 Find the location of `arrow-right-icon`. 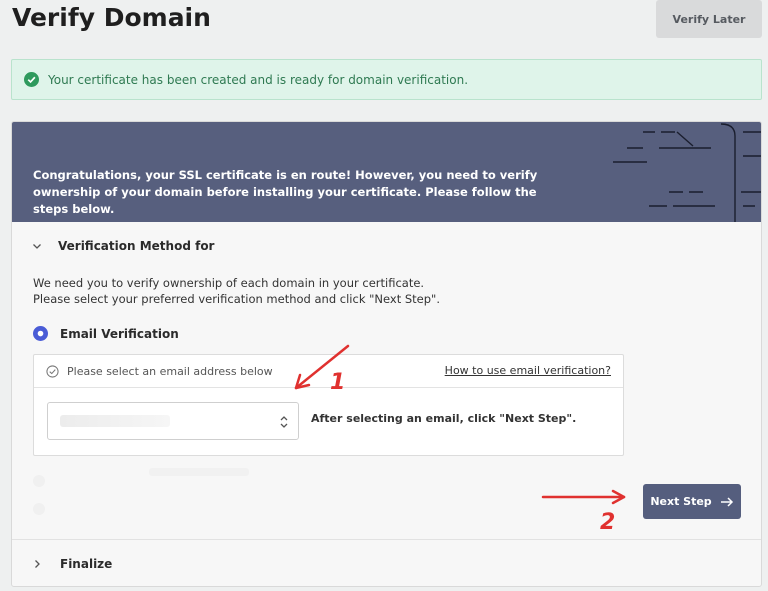

arrow-right-icon is located at coordinates (726, 501).